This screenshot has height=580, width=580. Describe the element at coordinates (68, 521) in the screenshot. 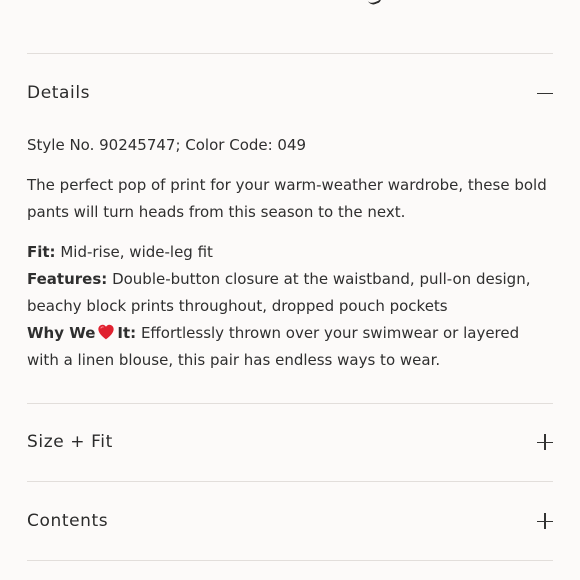

I see `contents-title: Contents` at that location.